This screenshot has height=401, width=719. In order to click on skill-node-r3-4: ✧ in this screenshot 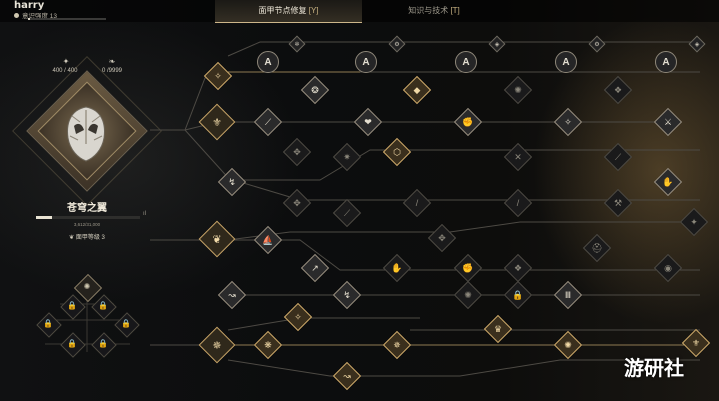, I will do `click(568, 122)`.